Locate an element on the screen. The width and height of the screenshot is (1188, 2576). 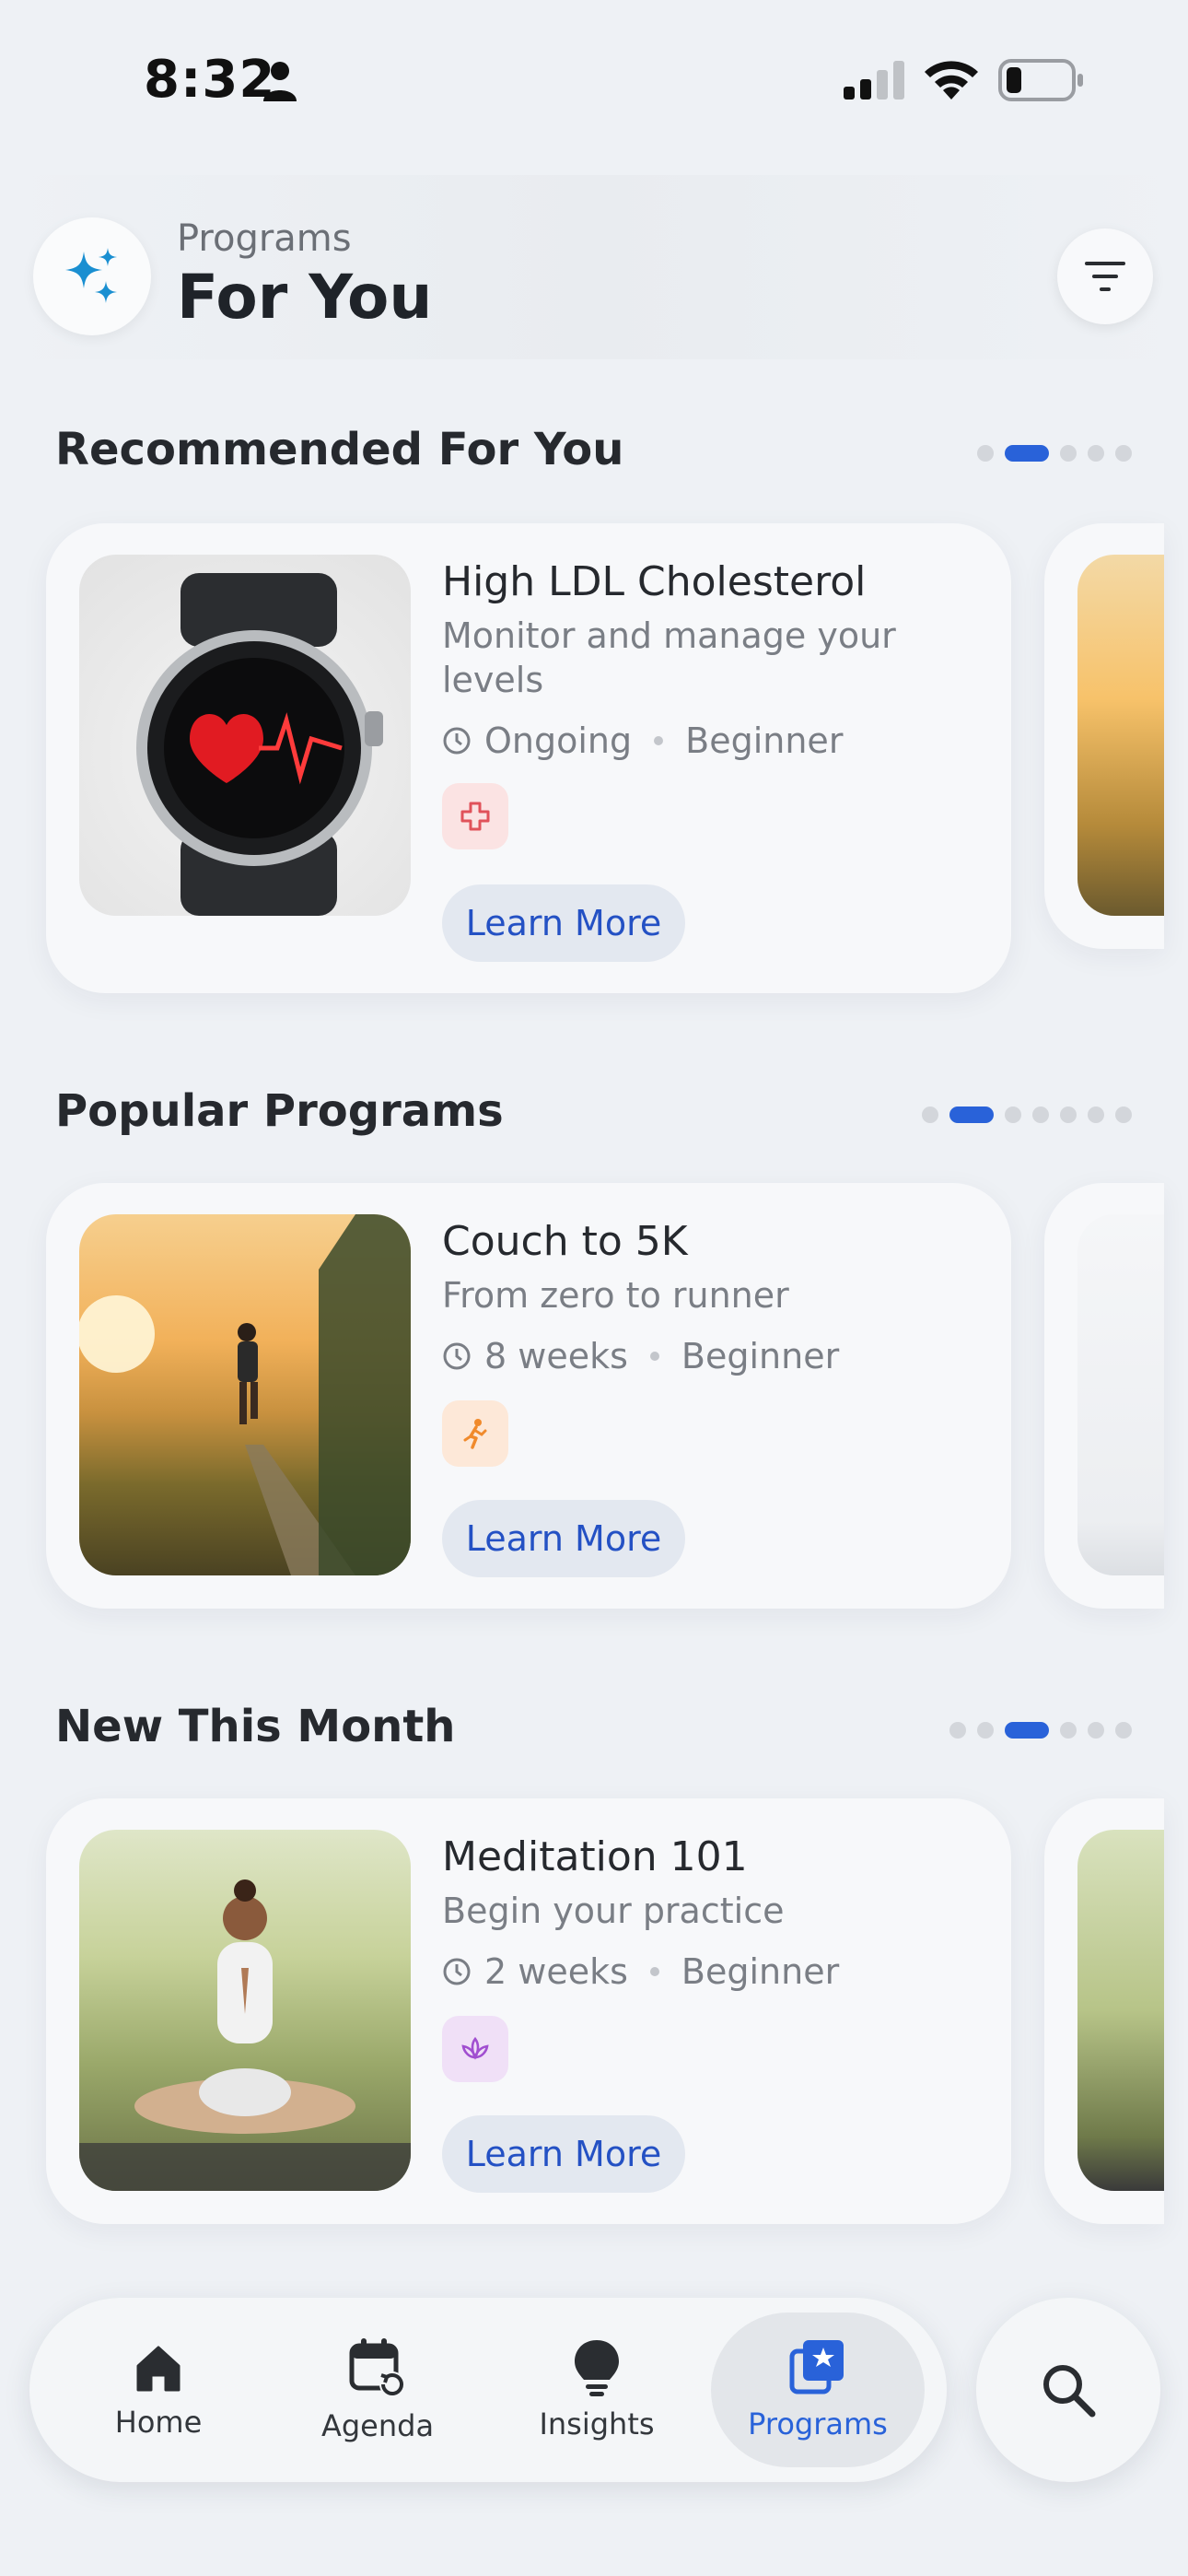
sparkle-button is located at coordinates (92, 276).